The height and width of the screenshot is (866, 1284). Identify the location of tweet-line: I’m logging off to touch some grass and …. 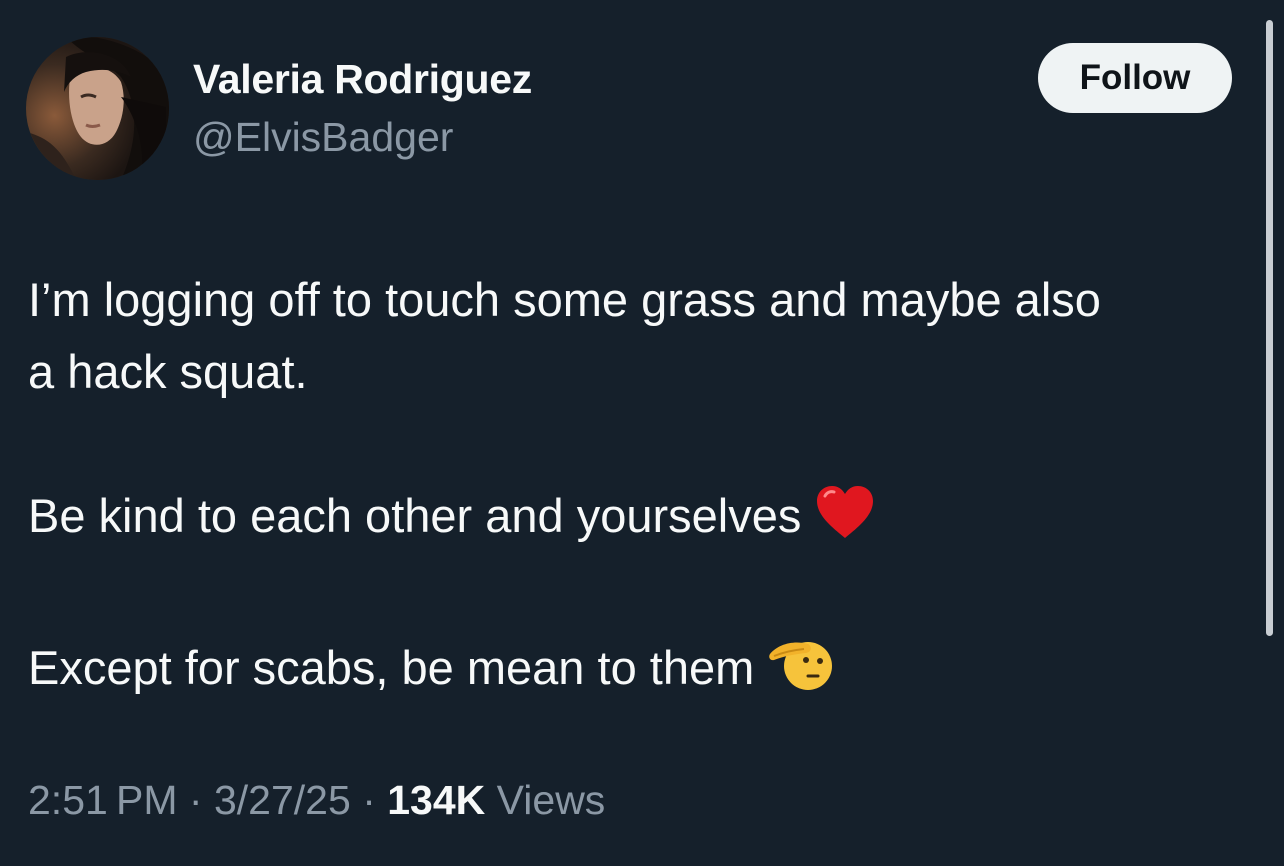
(564, 299).